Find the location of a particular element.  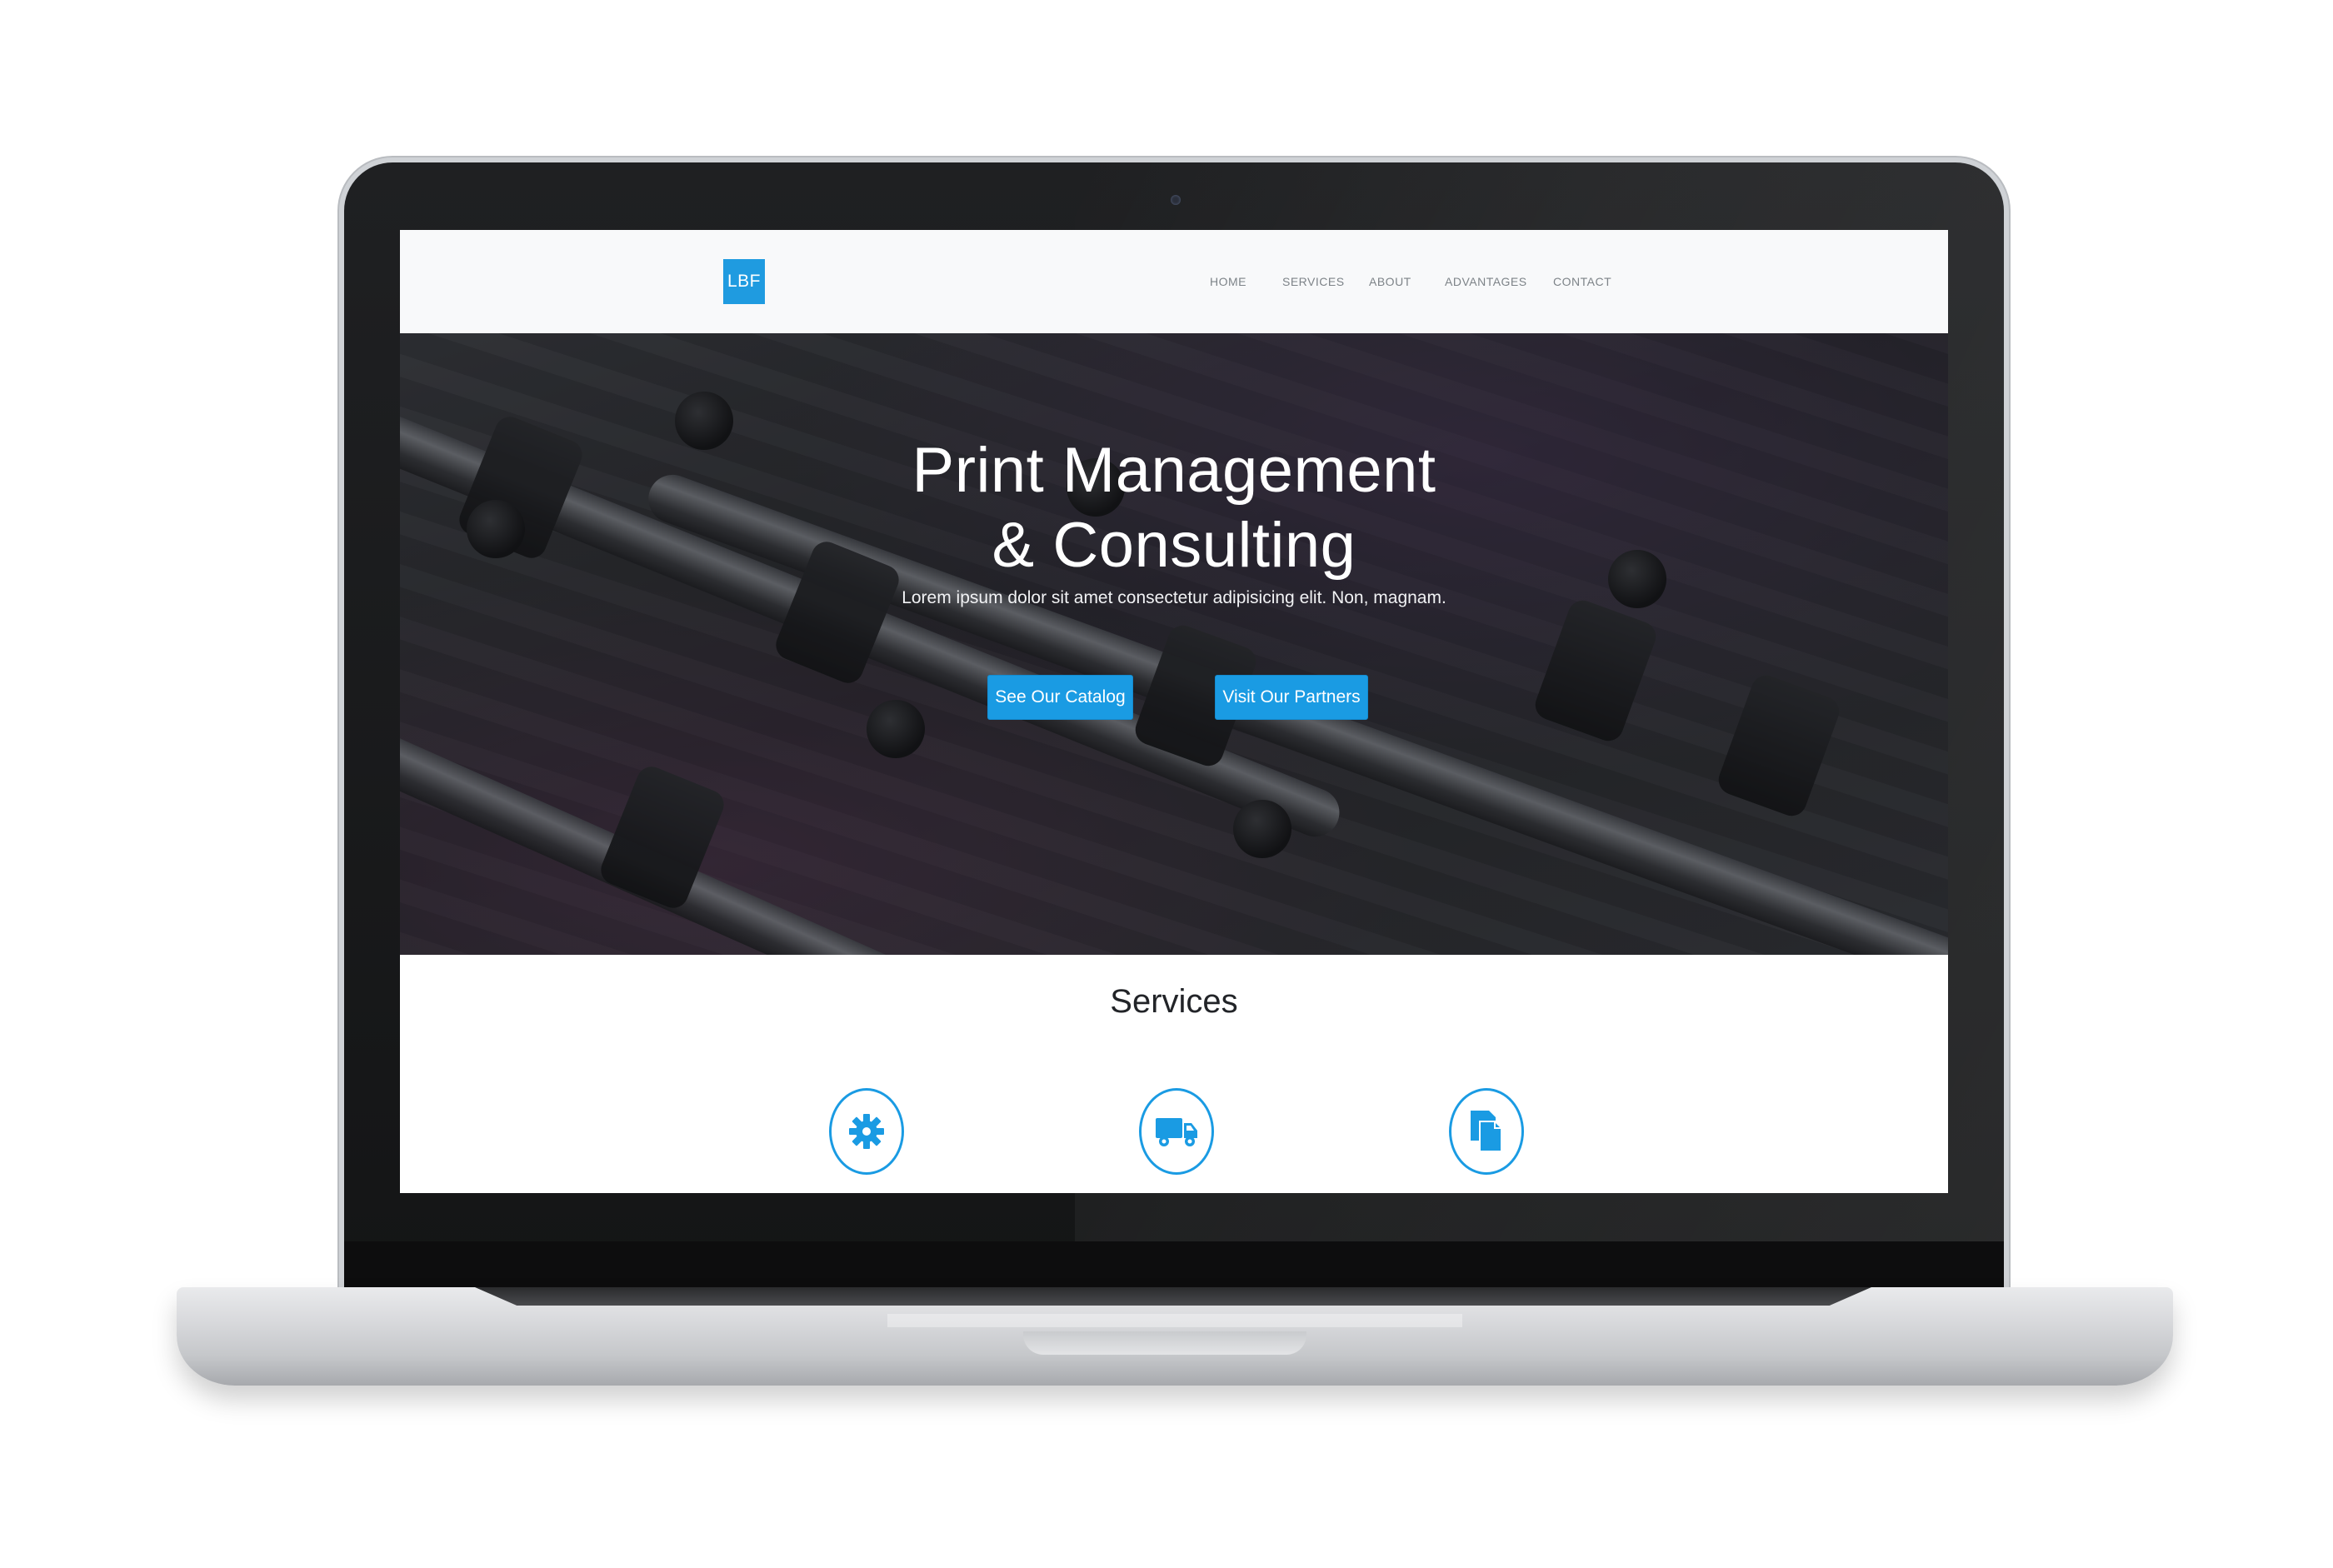

documents-icon is located at coordinates (1486, 1131).